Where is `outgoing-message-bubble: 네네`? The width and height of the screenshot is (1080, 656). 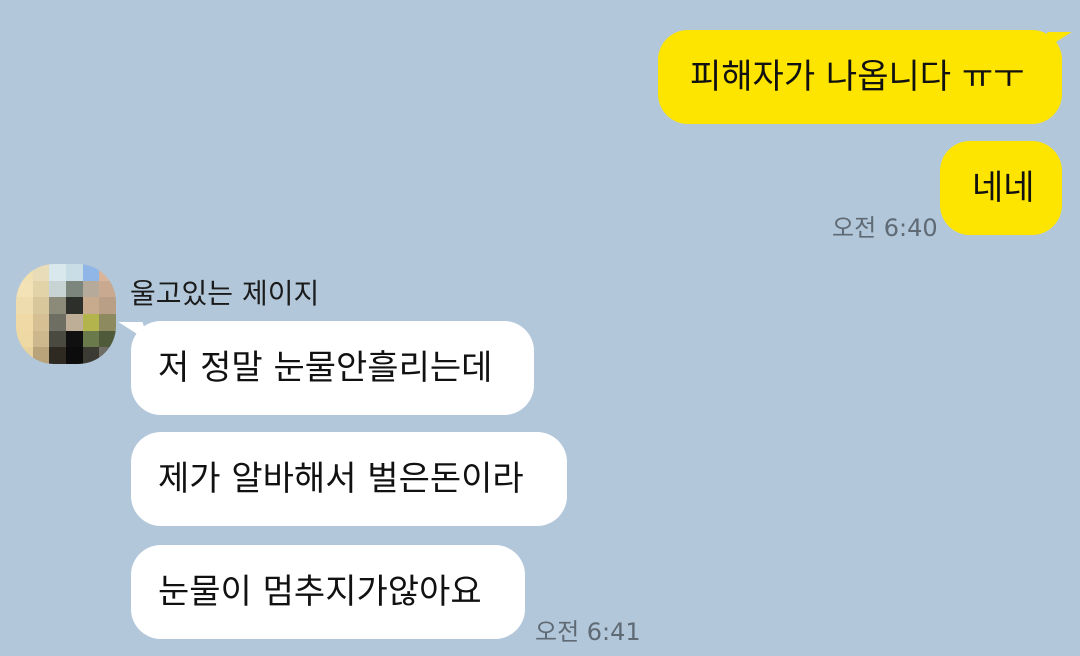 outgoing-message-bubble: 네네 is located at coordinates (1001, 188).